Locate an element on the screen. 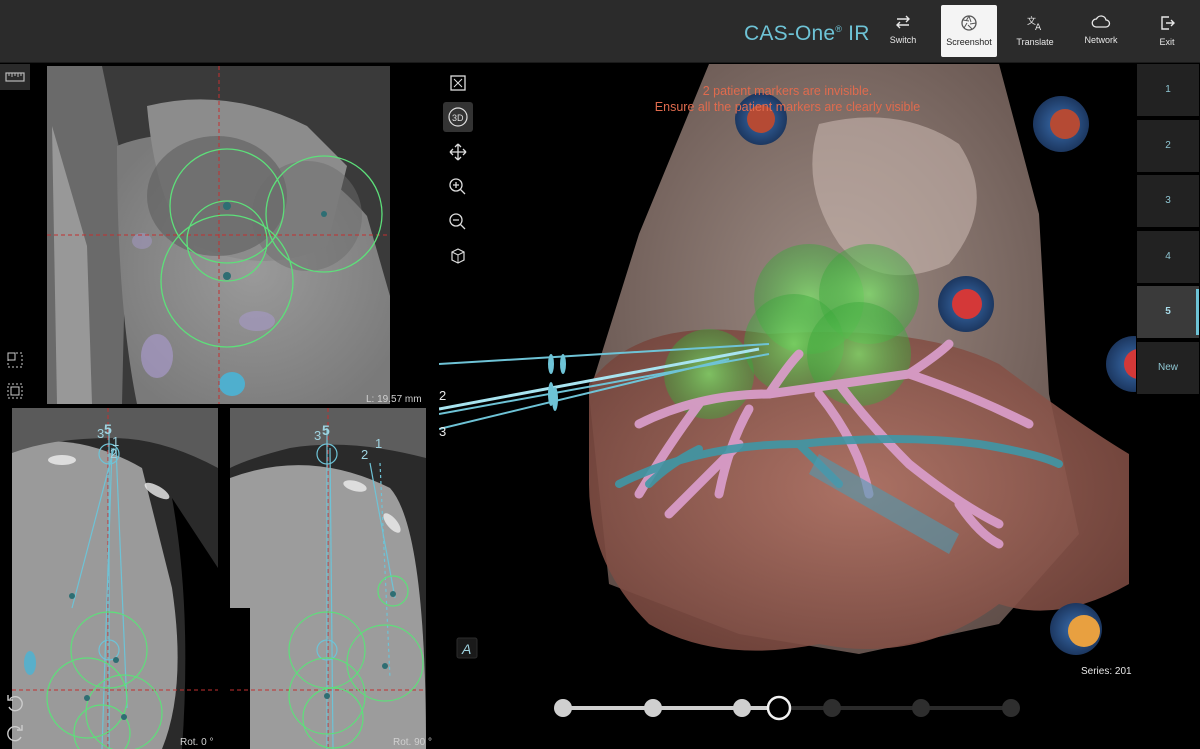 Image resolution: width=1200 pixels, height=749 pixels. switch-icon is located at coordinates (903, 22).